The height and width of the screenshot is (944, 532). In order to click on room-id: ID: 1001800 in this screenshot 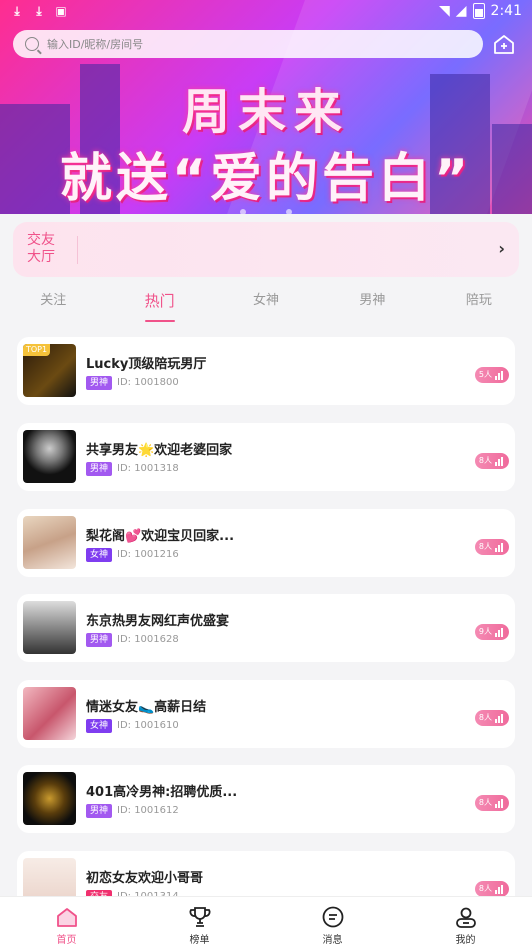, I will do `click(148, 382)`.